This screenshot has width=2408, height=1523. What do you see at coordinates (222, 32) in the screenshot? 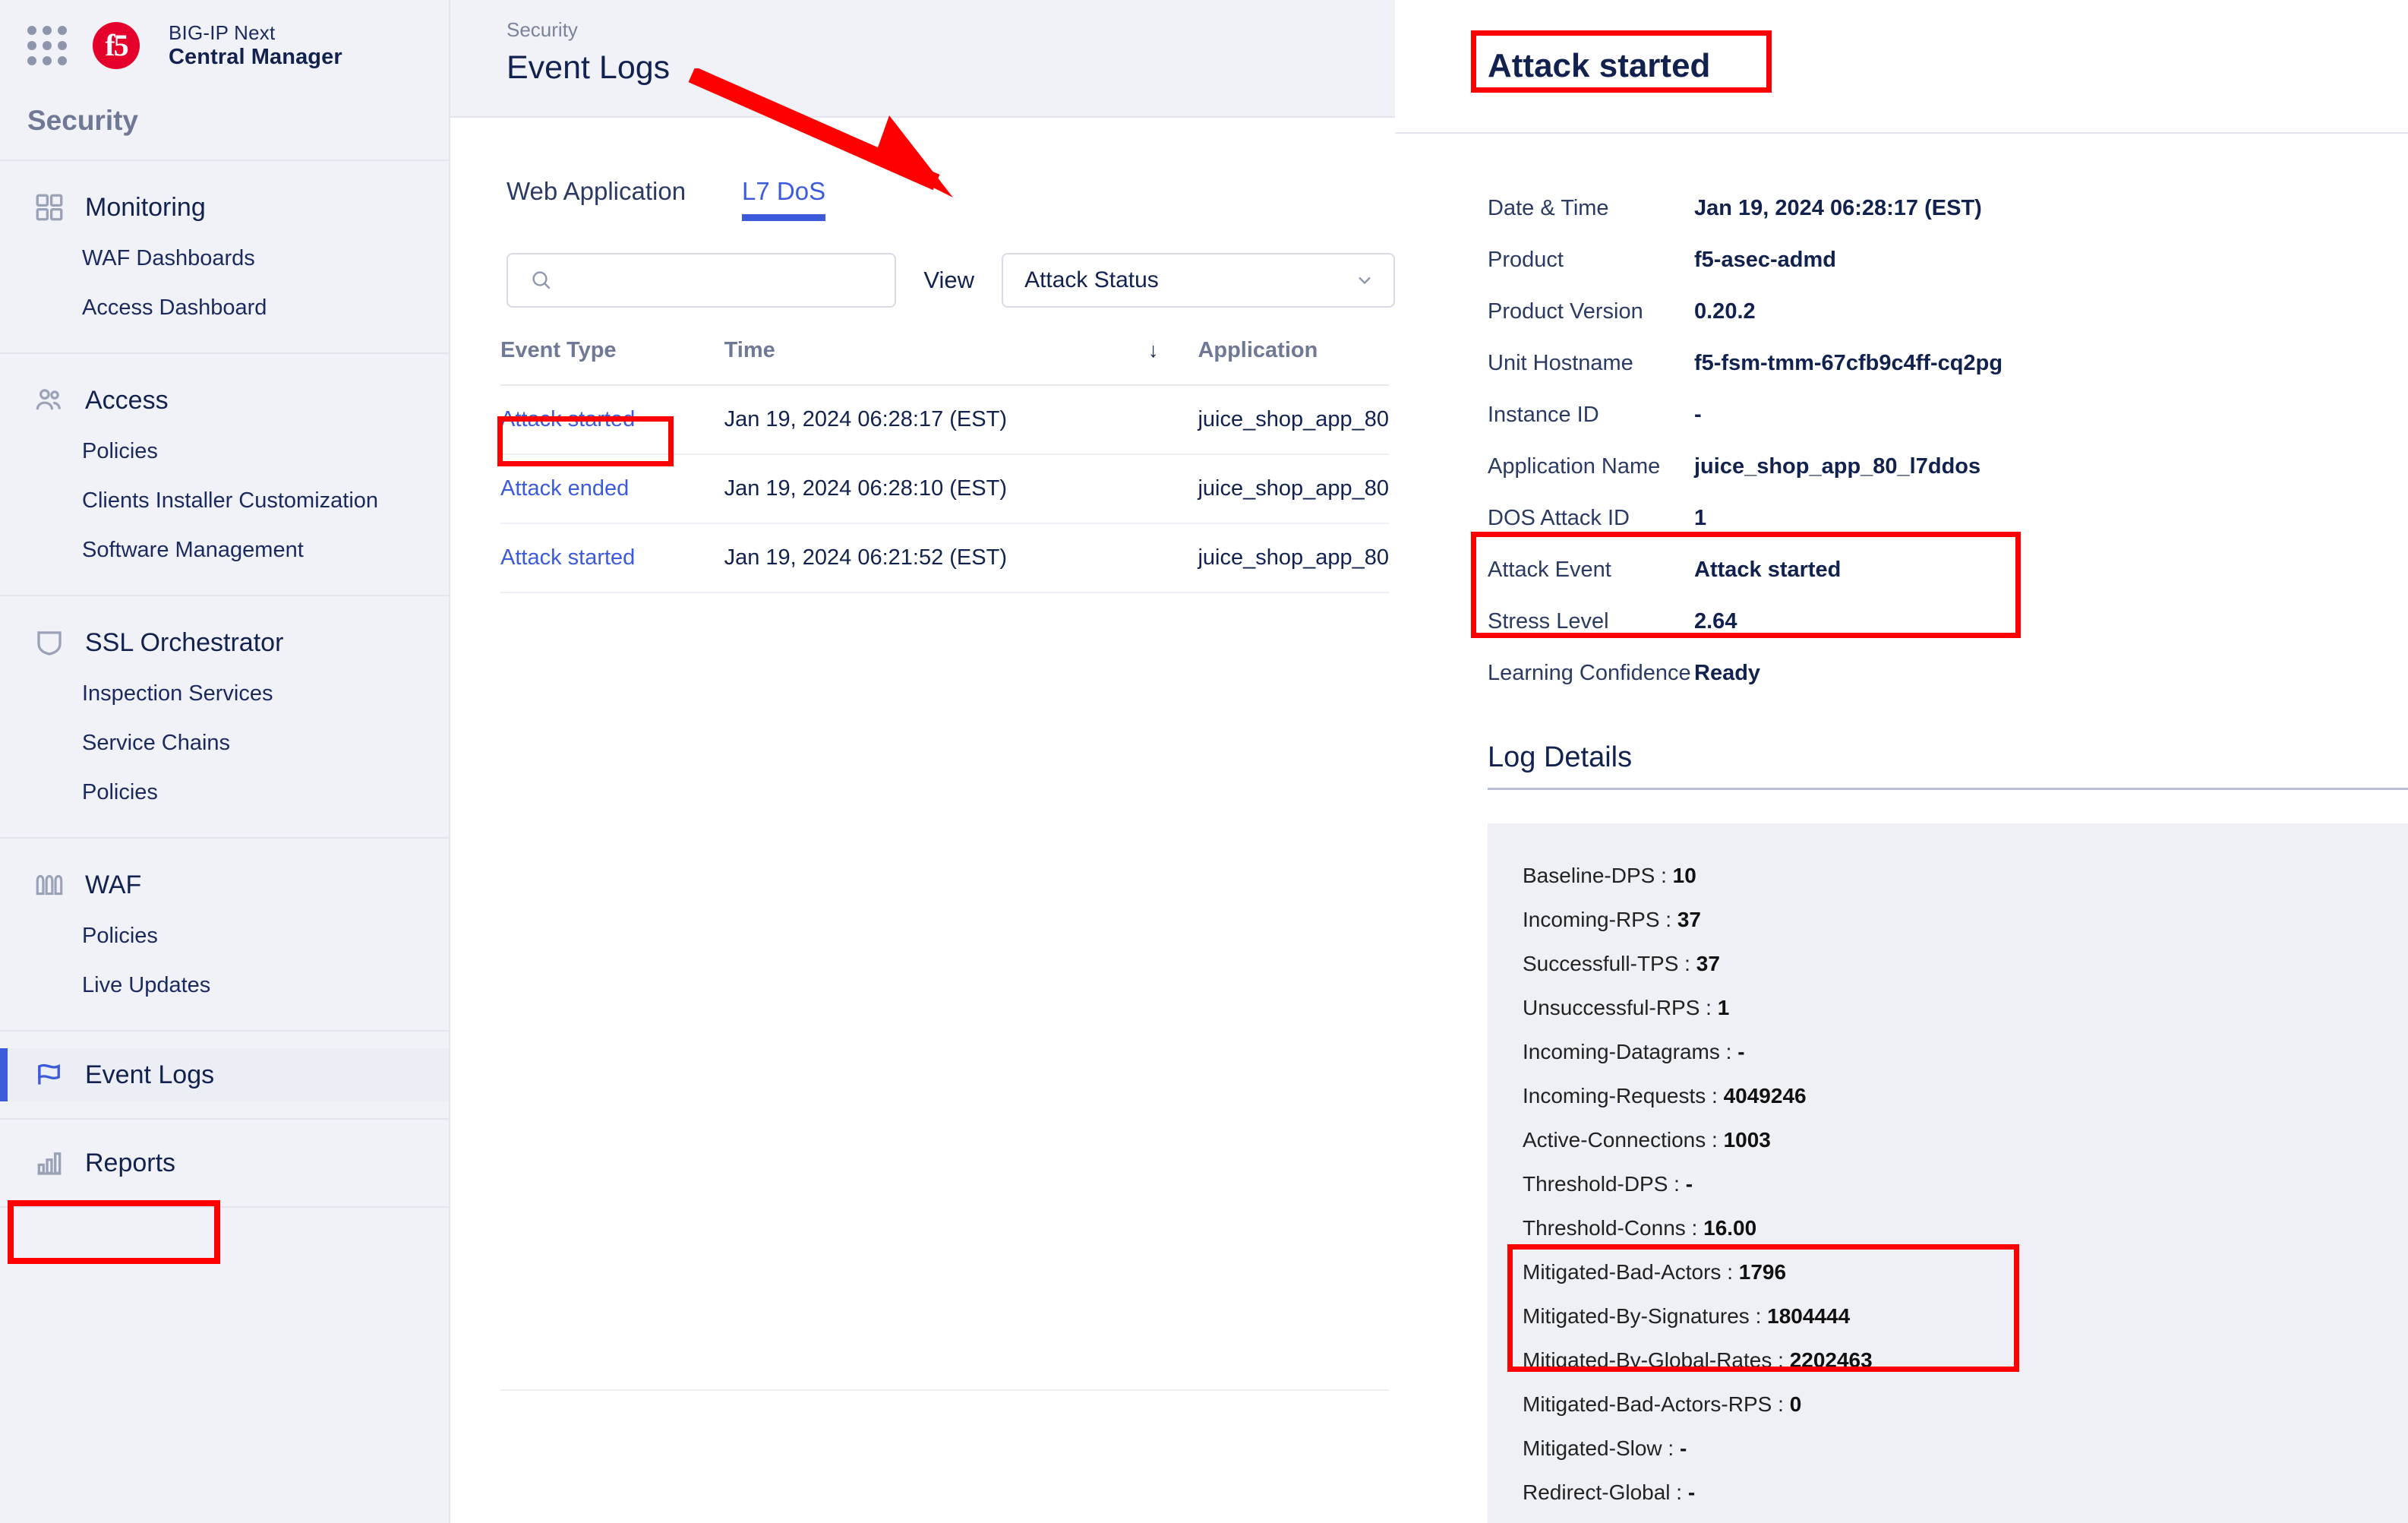
I see `brand-line-1: BIG-IP Next` at bounding box center [222, 32].